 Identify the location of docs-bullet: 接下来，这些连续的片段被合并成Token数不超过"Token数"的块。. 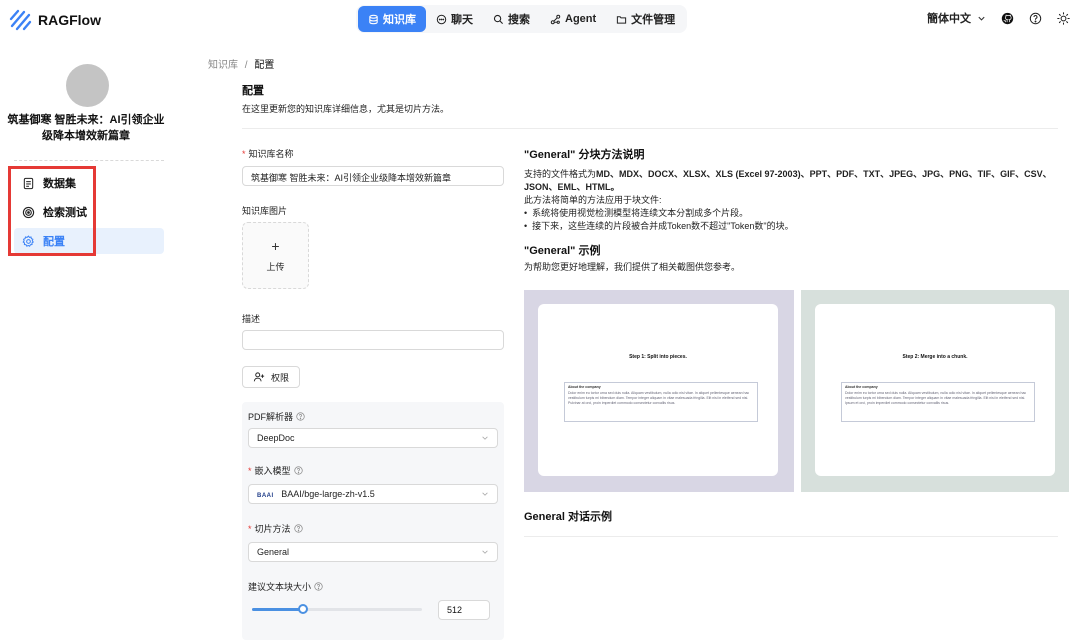
(791, 226).